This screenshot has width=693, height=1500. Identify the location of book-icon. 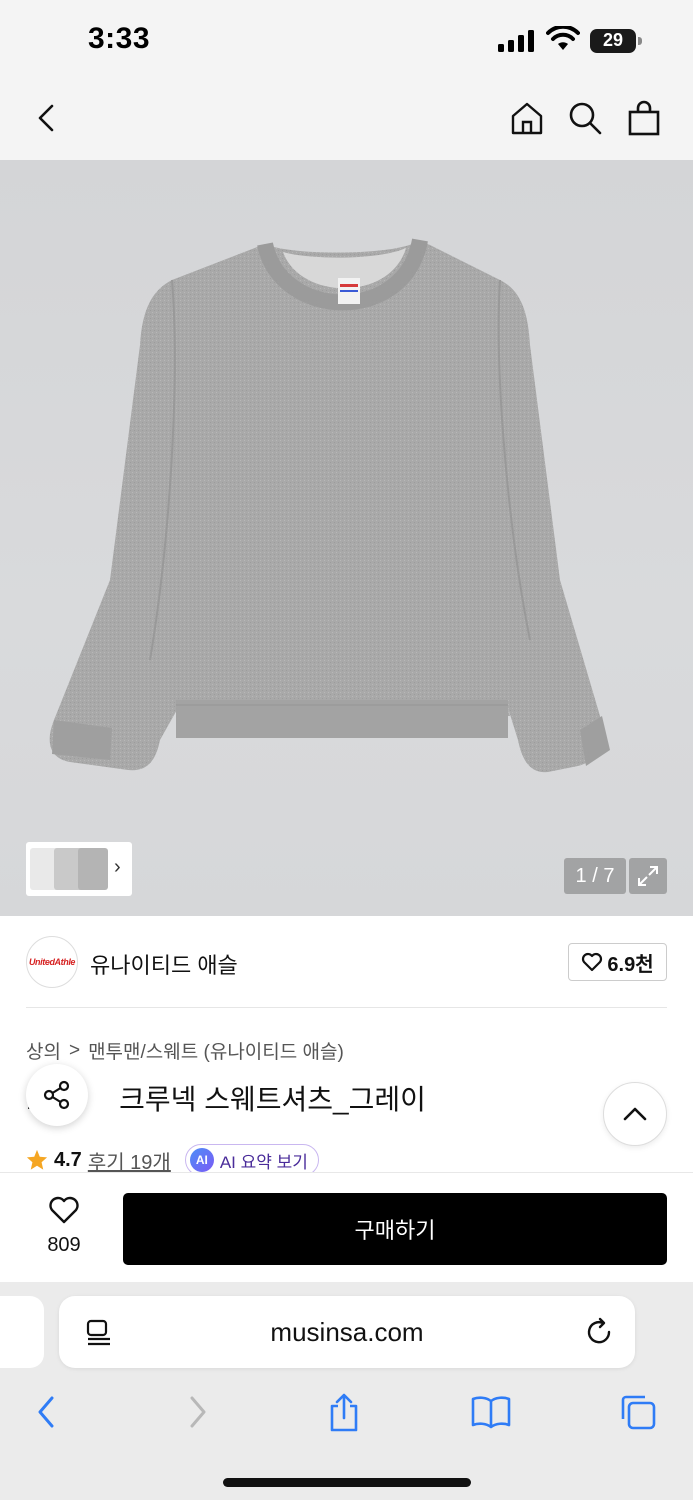
(491, 1412).